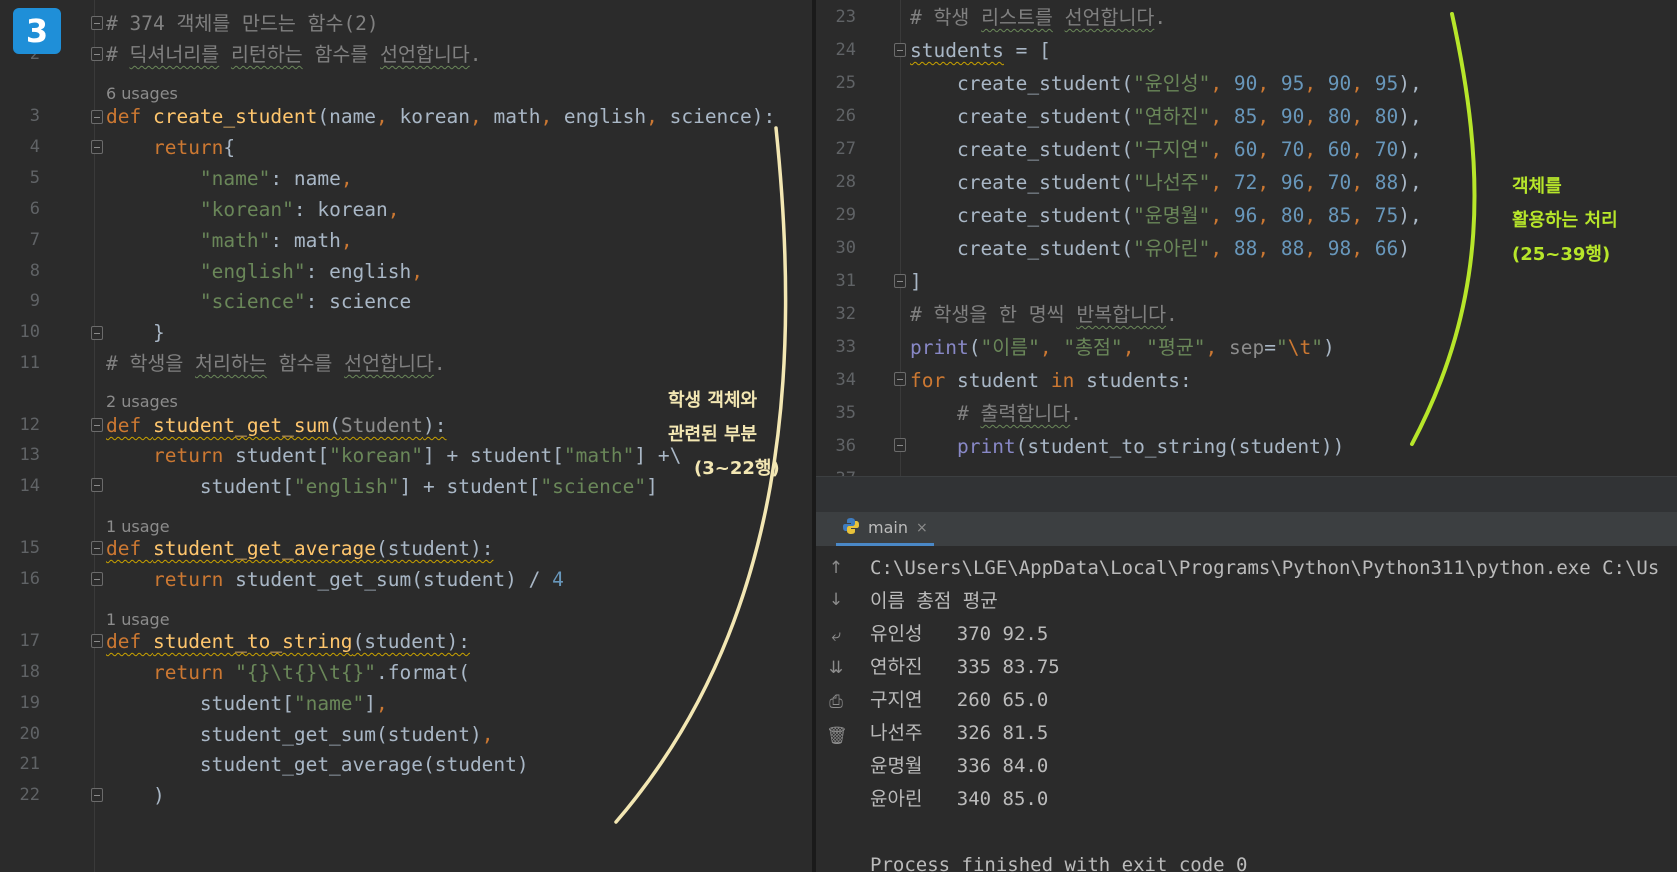  What do you see at coordinates (20, 147) in the screenshot?
I see `line-number: 4` at bounding box center [20, 147].